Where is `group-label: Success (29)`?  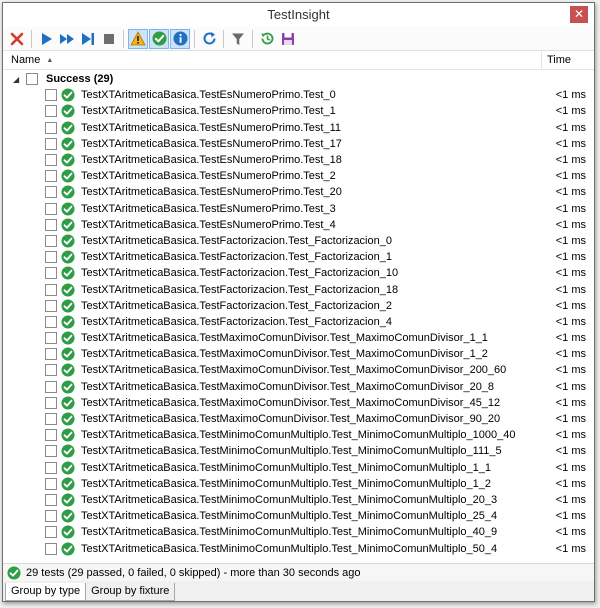
group-label: Success (29) is located at coordinates (80, 79).